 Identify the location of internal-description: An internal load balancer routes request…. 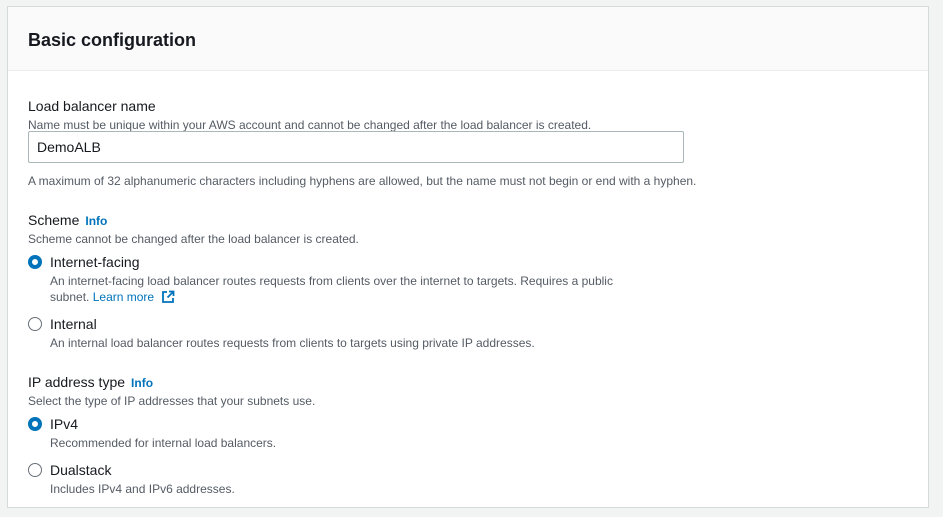
(292, 343).